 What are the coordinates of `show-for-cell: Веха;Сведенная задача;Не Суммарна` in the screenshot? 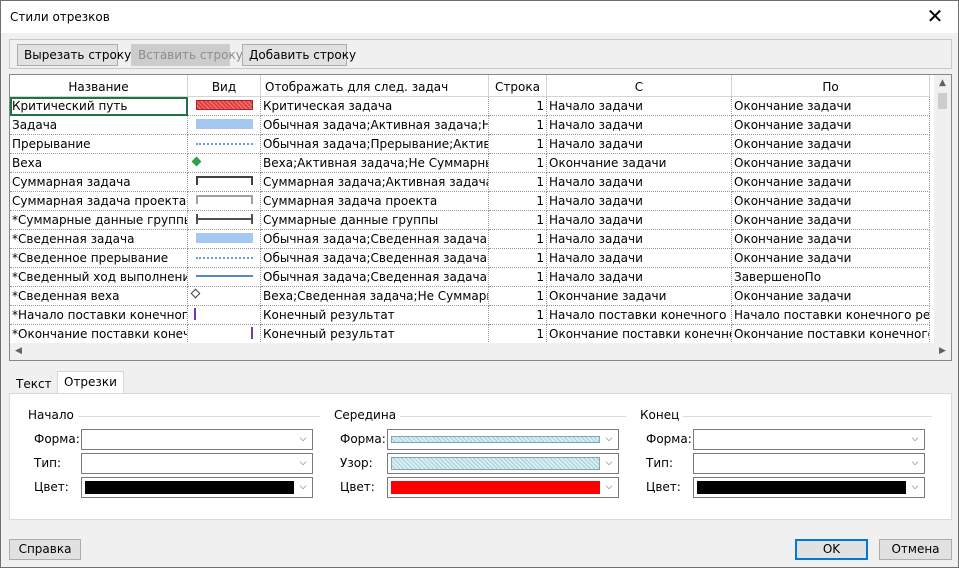 It's located at (375, 296).